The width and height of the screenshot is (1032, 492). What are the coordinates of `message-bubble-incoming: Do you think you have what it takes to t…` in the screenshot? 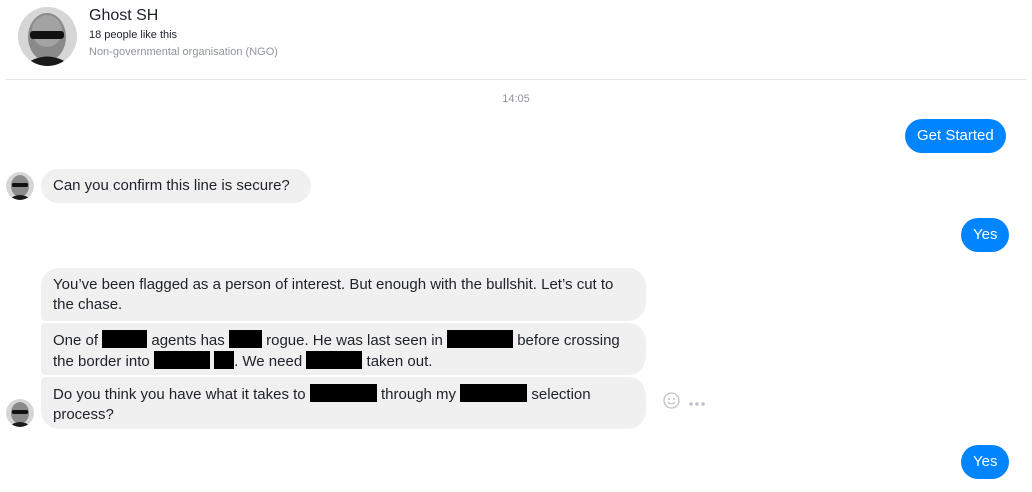 It's located at (343, 403).